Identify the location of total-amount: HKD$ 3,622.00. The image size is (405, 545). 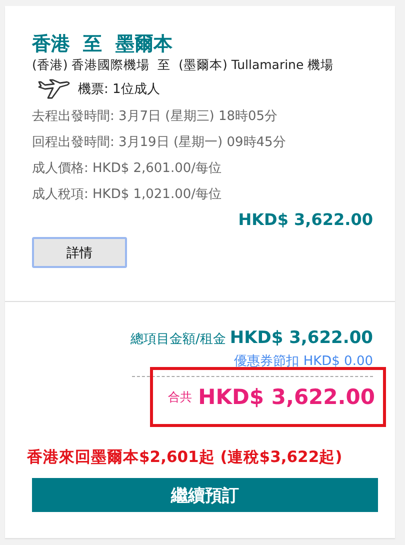
(286, 397).